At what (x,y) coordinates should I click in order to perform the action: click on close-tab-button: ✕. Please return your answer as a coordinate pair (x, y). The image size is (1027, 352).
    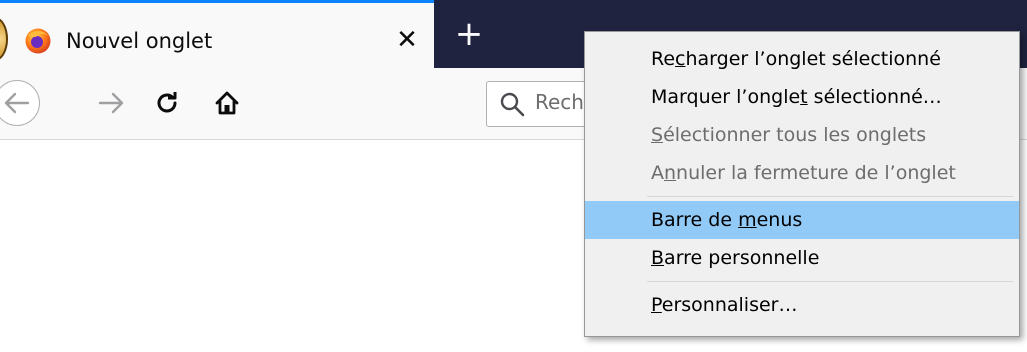
    Looking at the image, I should click on (407, 40).